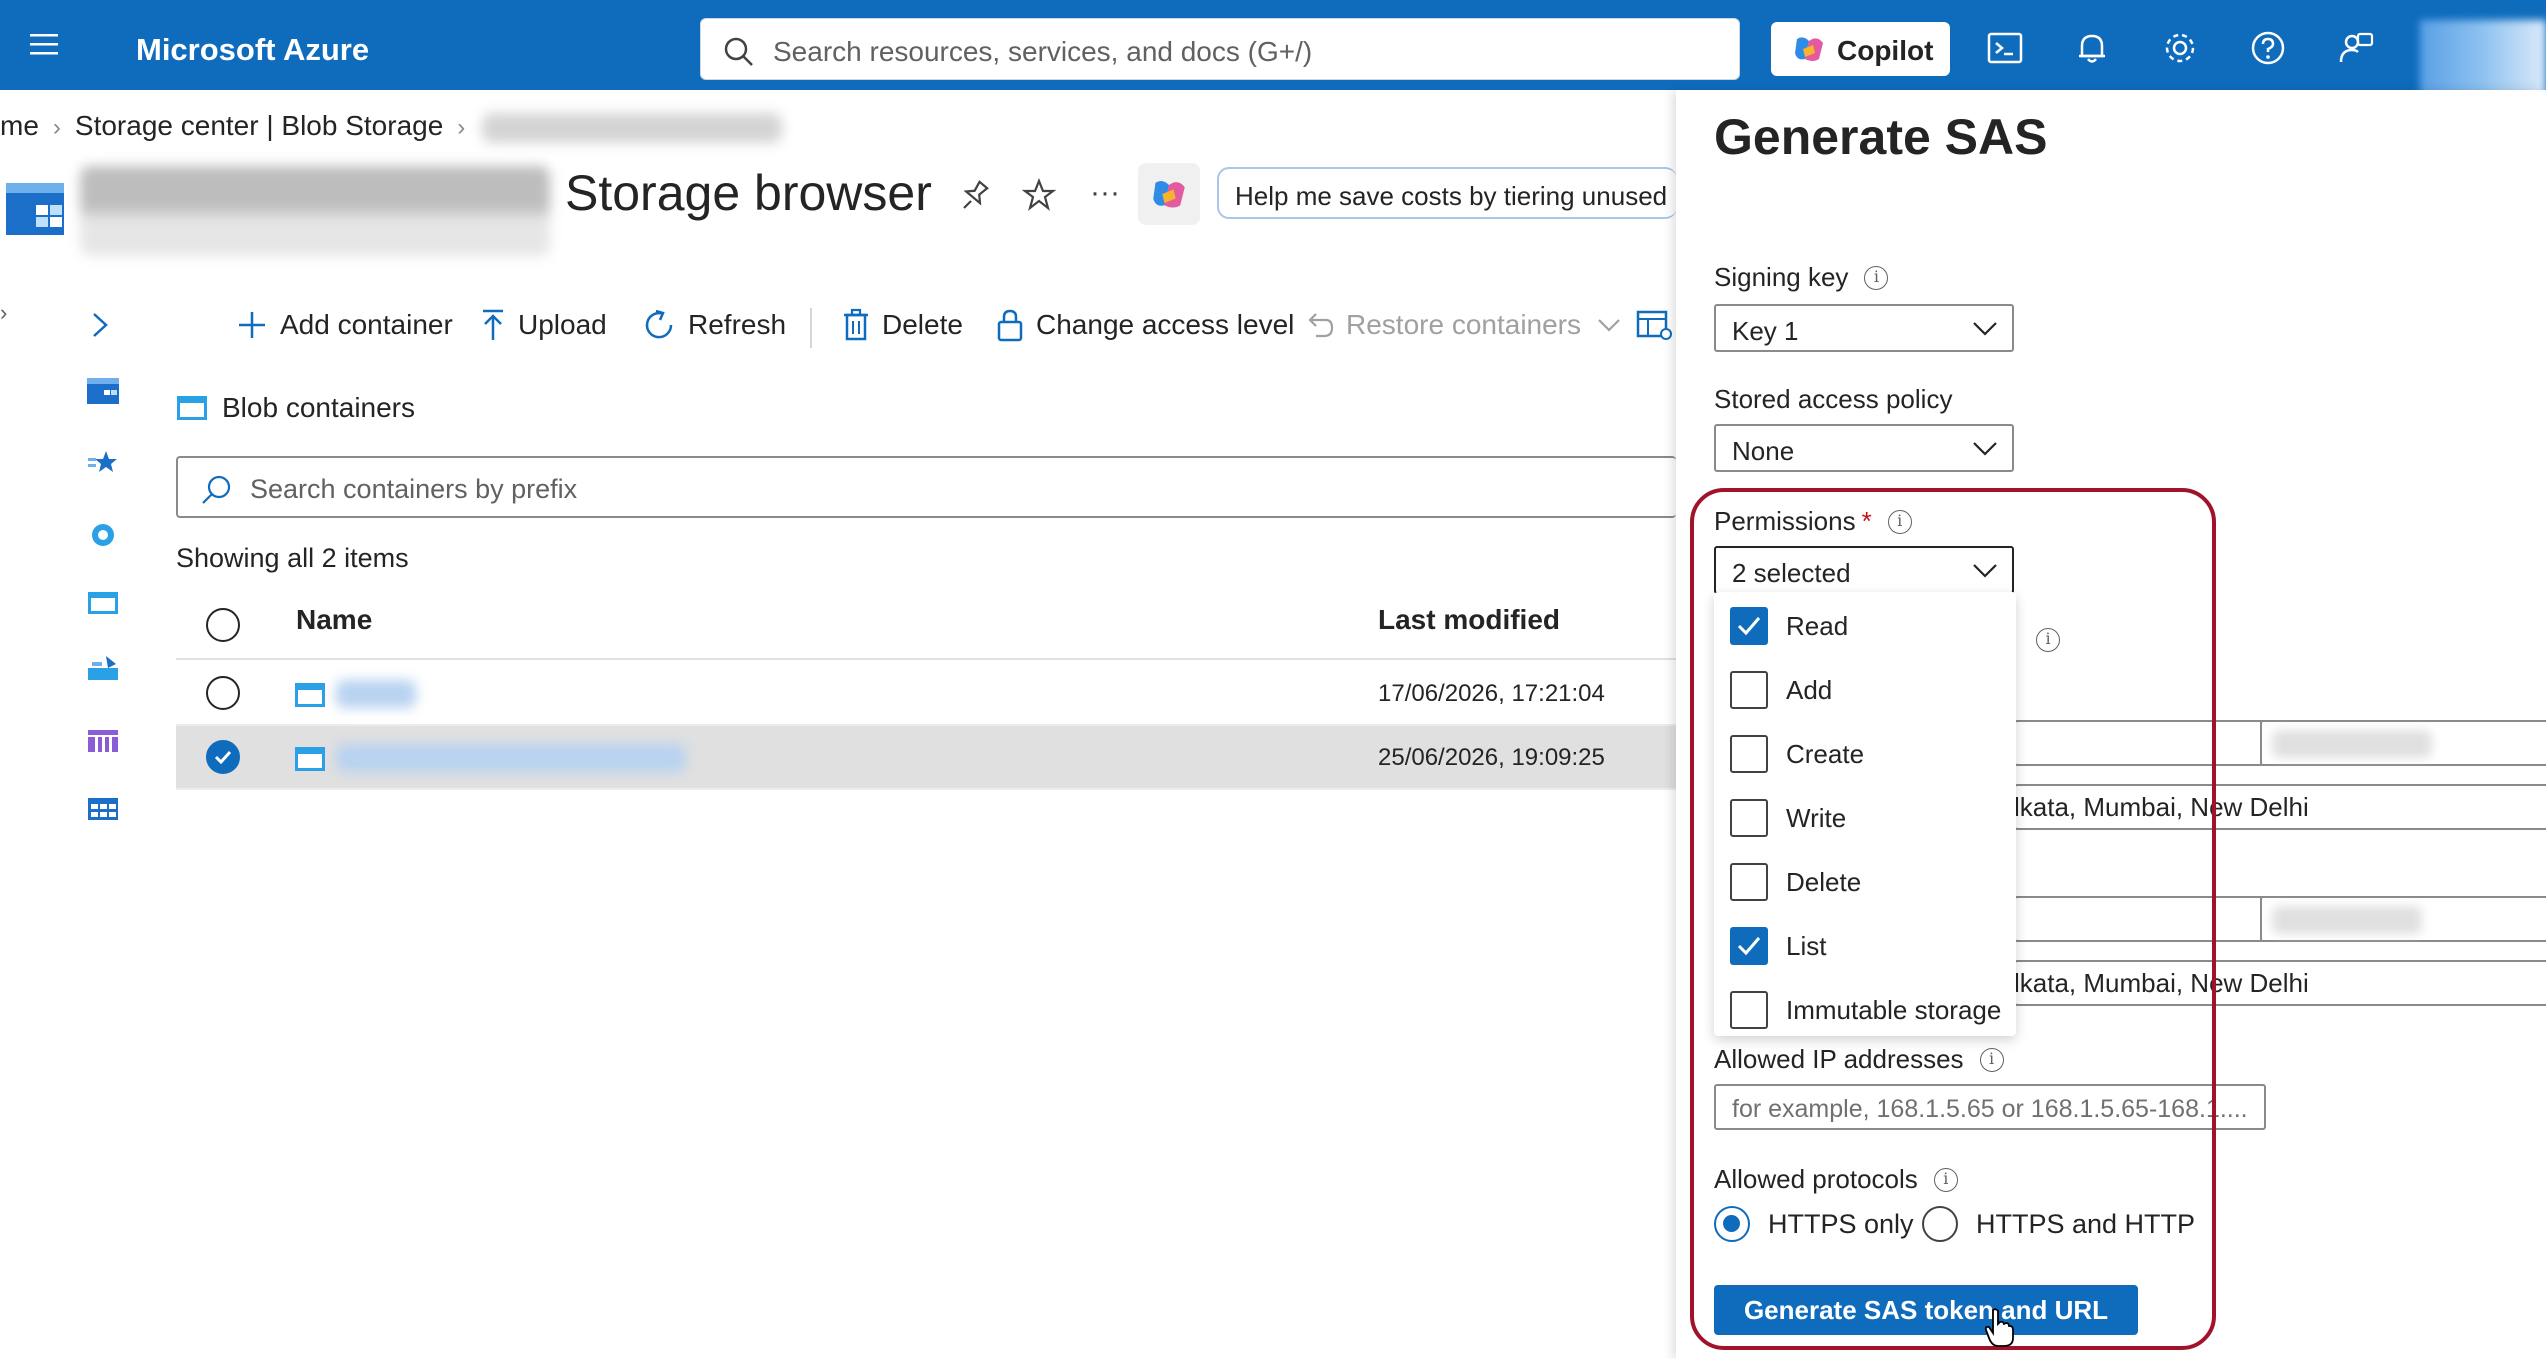  What do you see at coordinates (1105, 193) in the screenshot?
I see `more-actions-icon: ···` at bounding box center [1105, 193].